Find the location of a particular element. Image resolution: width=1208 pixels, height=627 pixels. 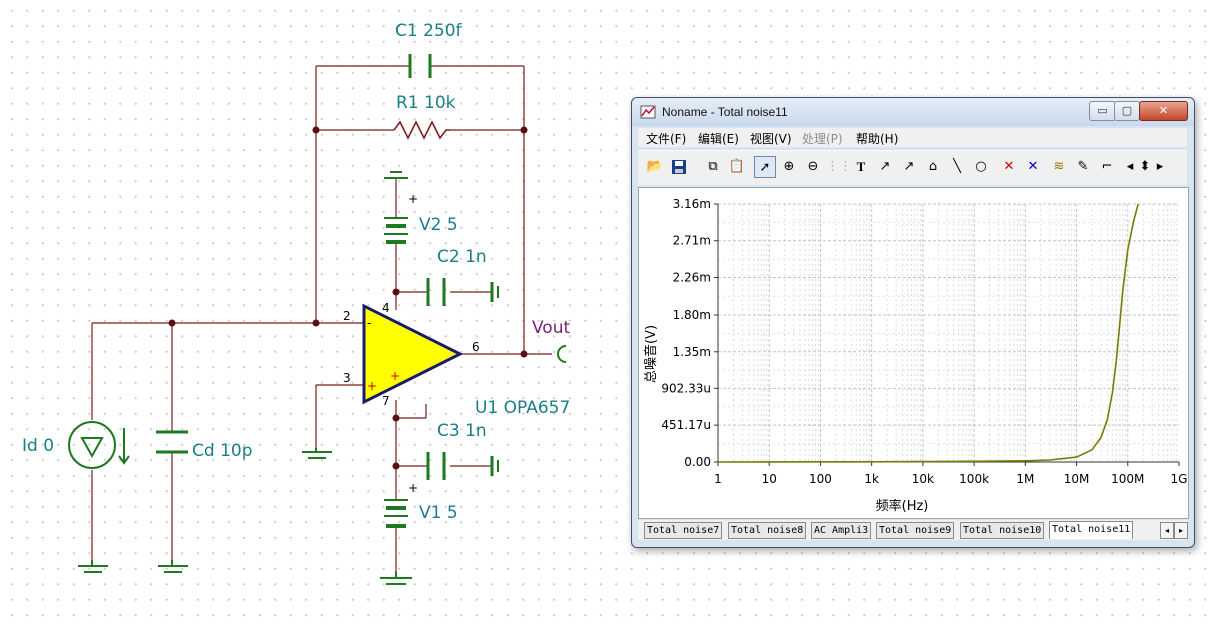

menu-process: 处理(P) is located at coordinates (822, 138).